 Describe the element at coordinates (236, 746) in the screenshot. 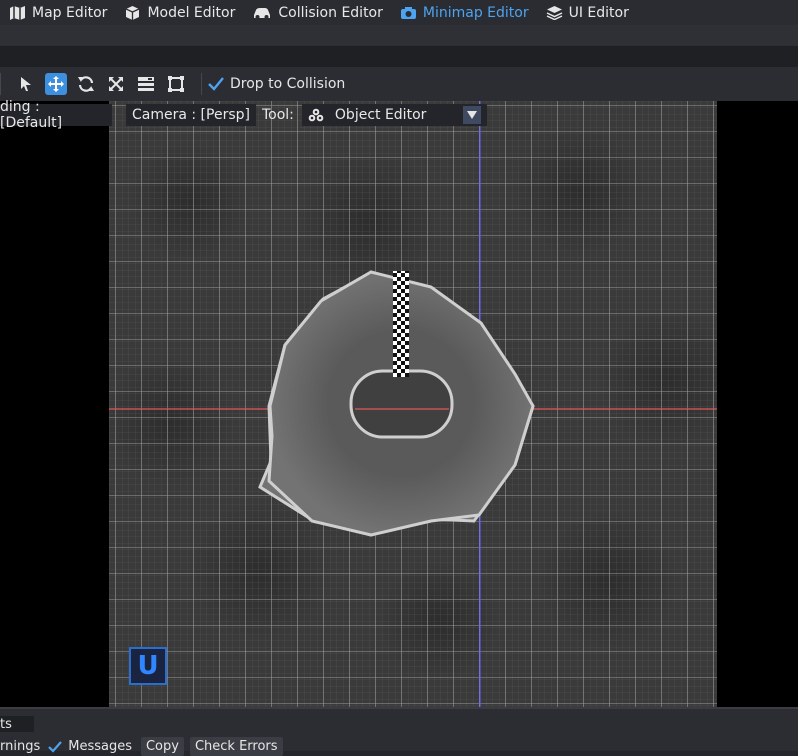

I see `check-errors-button: Check Errors` at that location.